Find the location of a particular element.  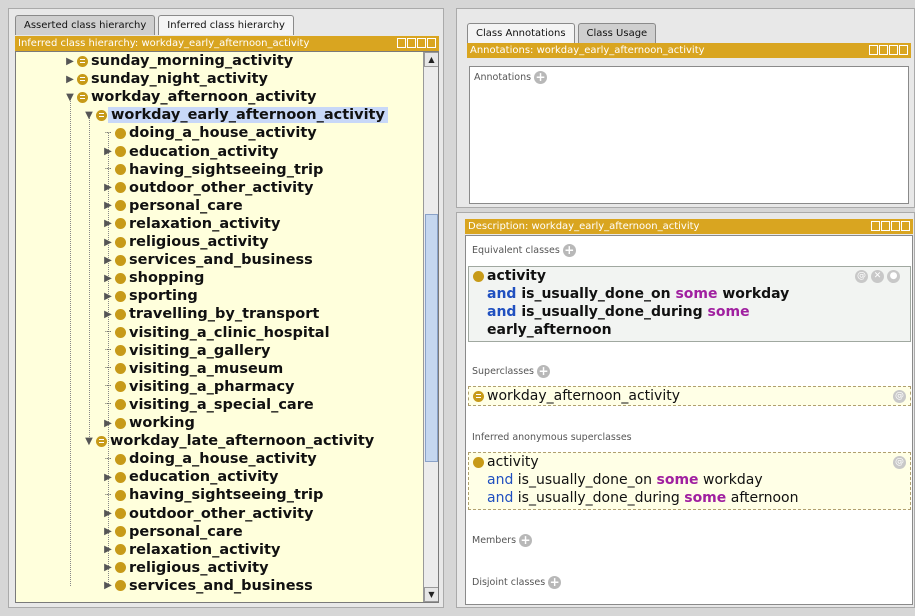

members-label: Members is located at coordinates (494, 540).